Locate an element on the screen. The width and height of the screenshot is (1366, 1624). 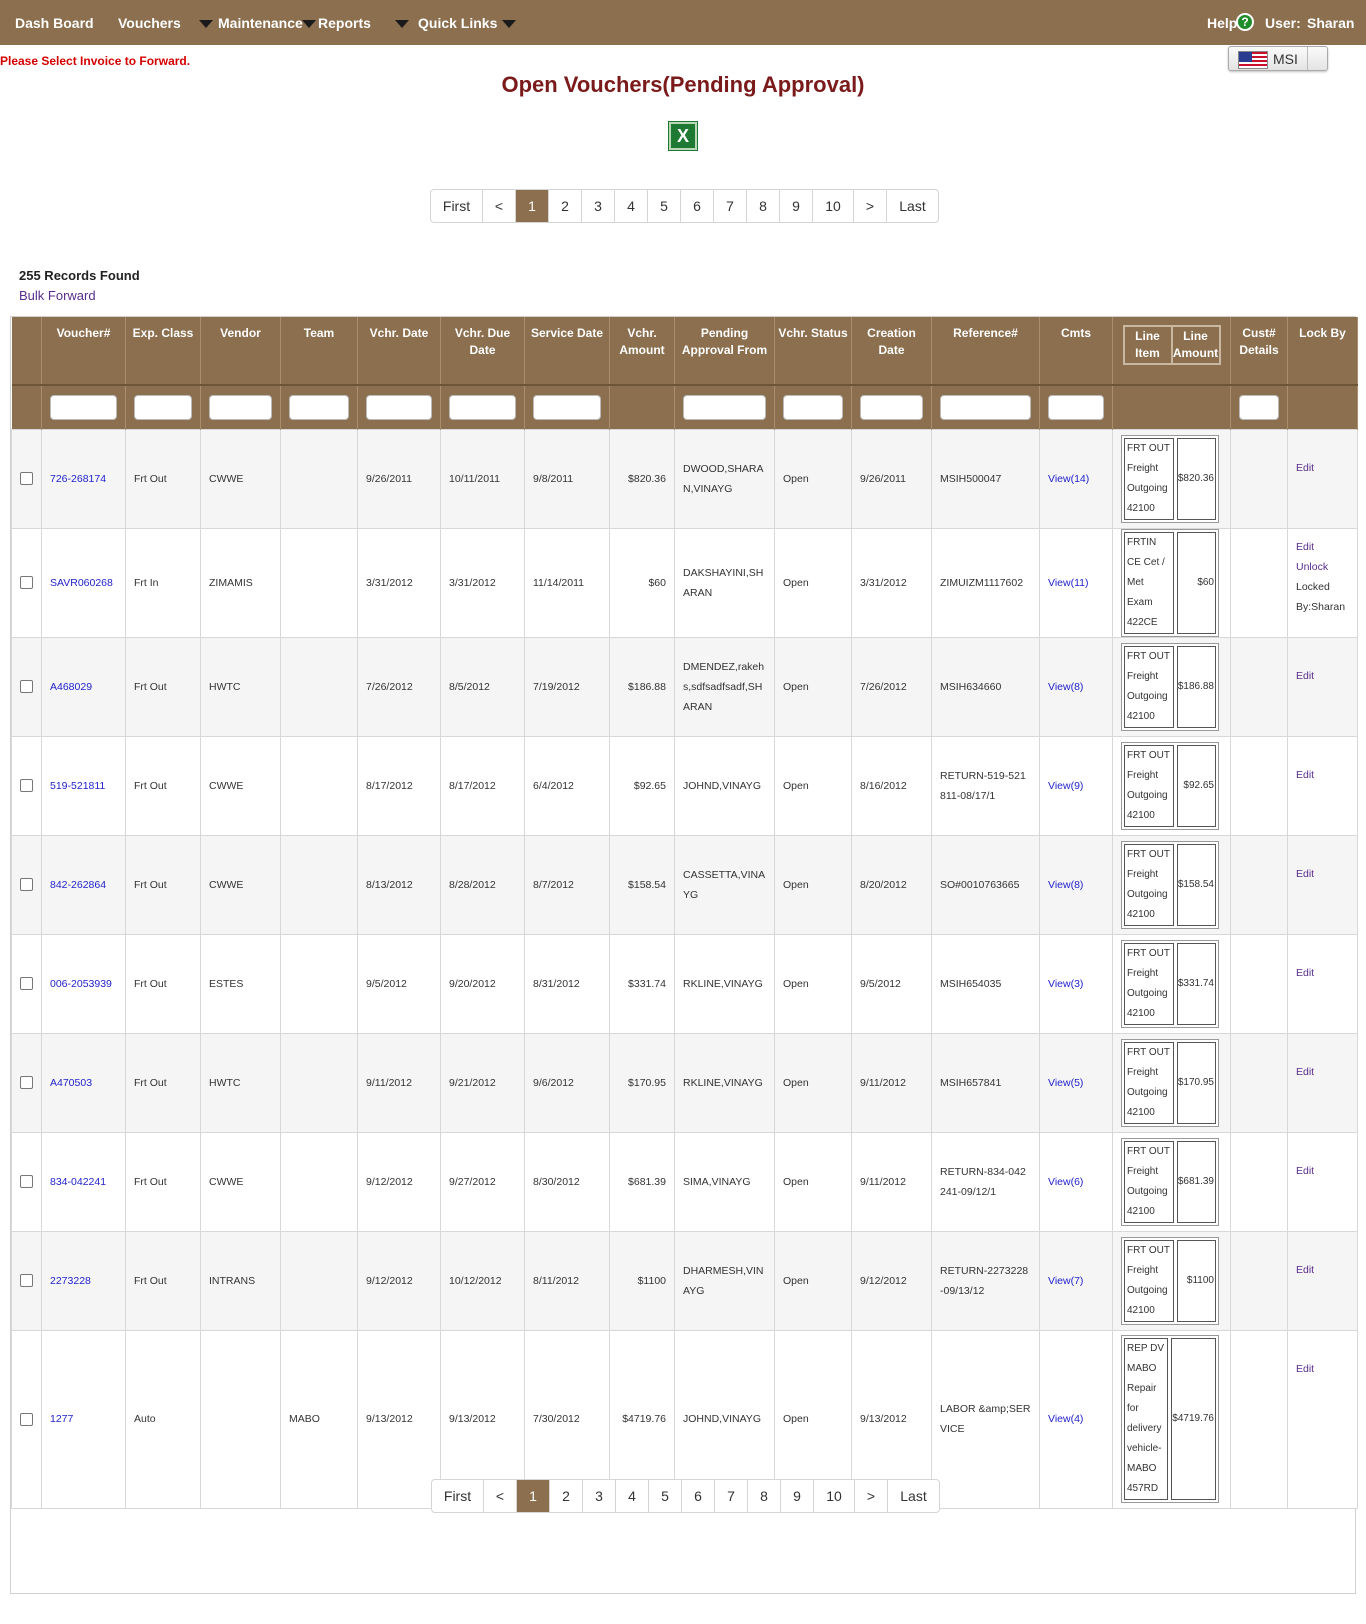
col-voucher: Voucher# is located at coordinates (83, 351).